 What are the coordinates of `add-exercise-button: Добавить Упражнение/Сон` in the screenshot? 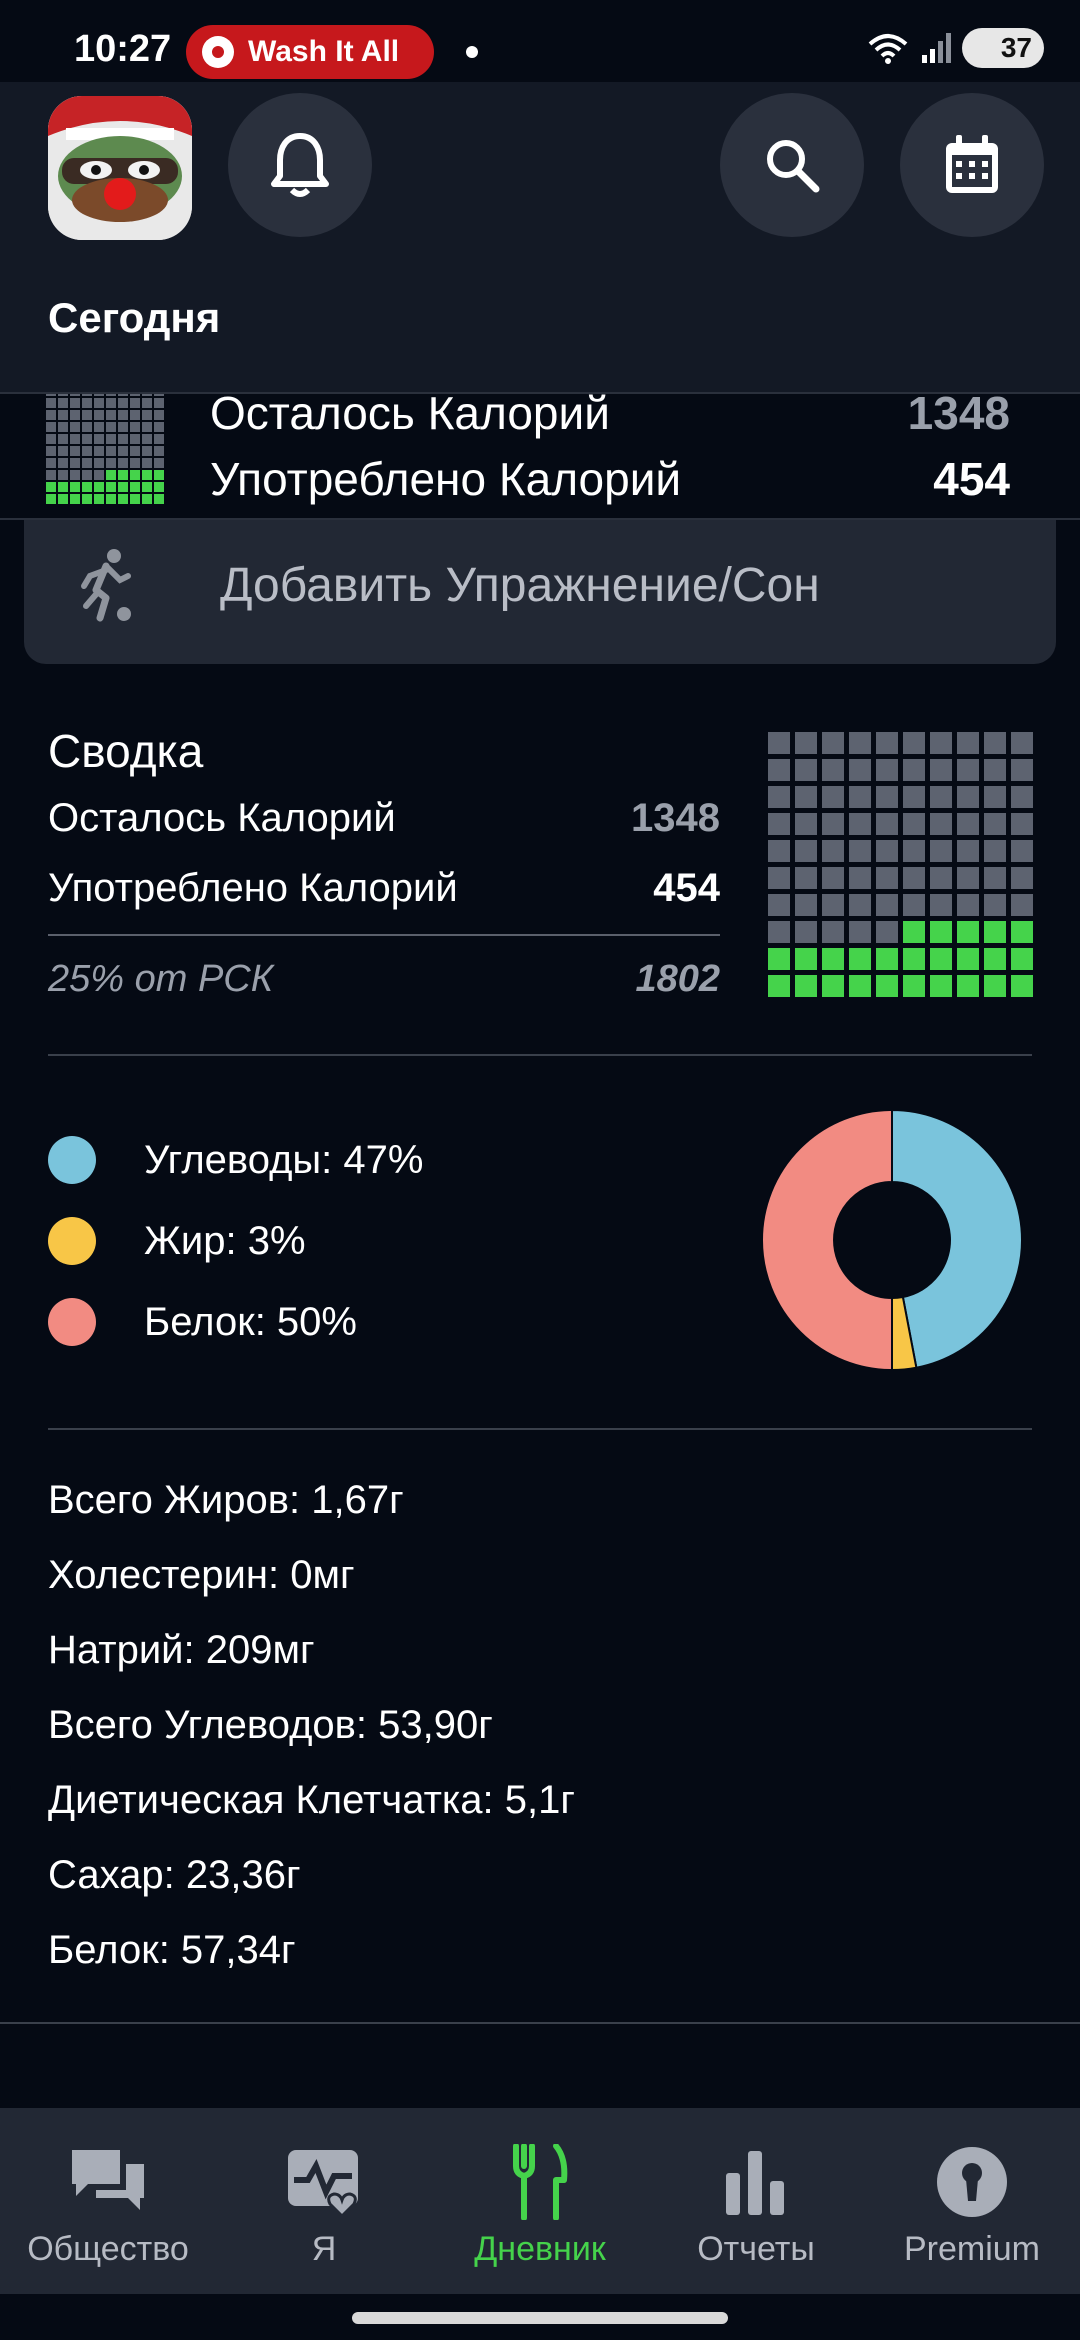 It's located at (540, 592).